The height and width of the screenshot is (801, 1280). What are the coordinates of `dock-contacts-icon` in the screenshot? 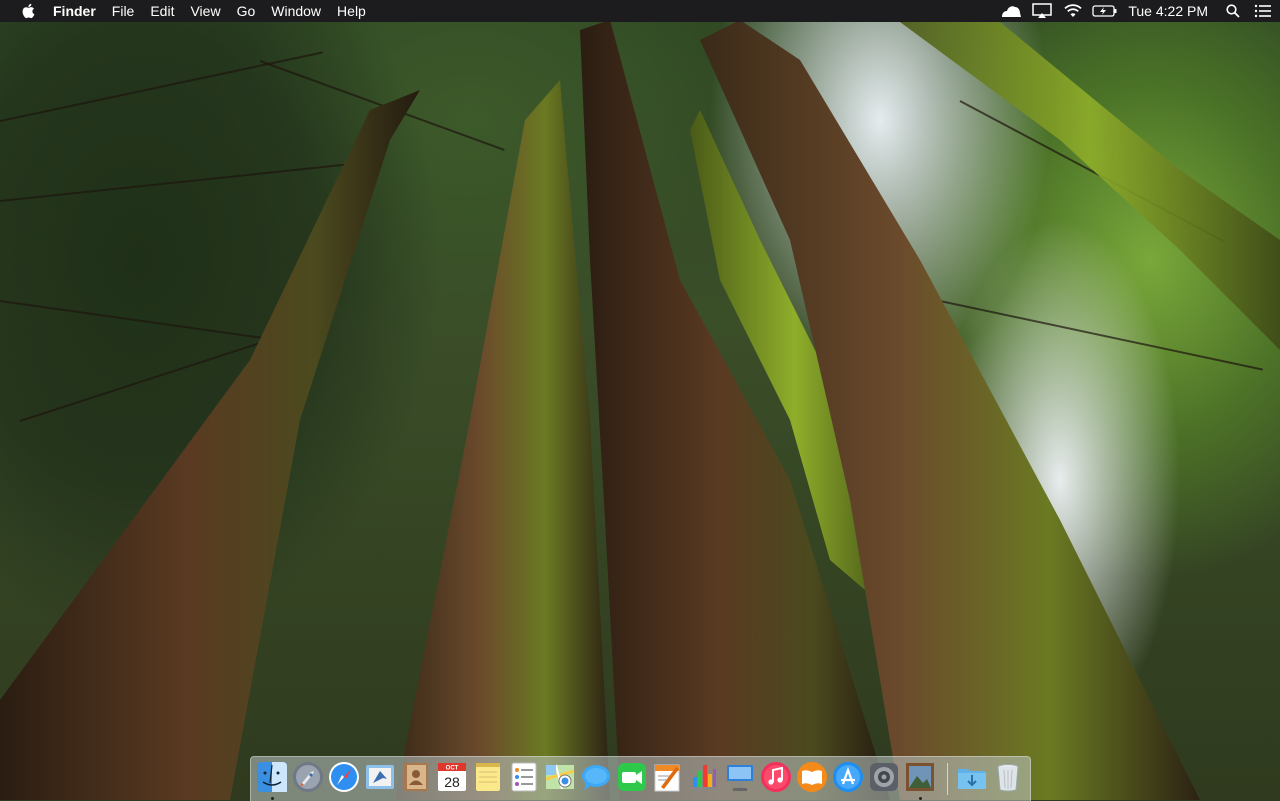 It's located at (416, 777).